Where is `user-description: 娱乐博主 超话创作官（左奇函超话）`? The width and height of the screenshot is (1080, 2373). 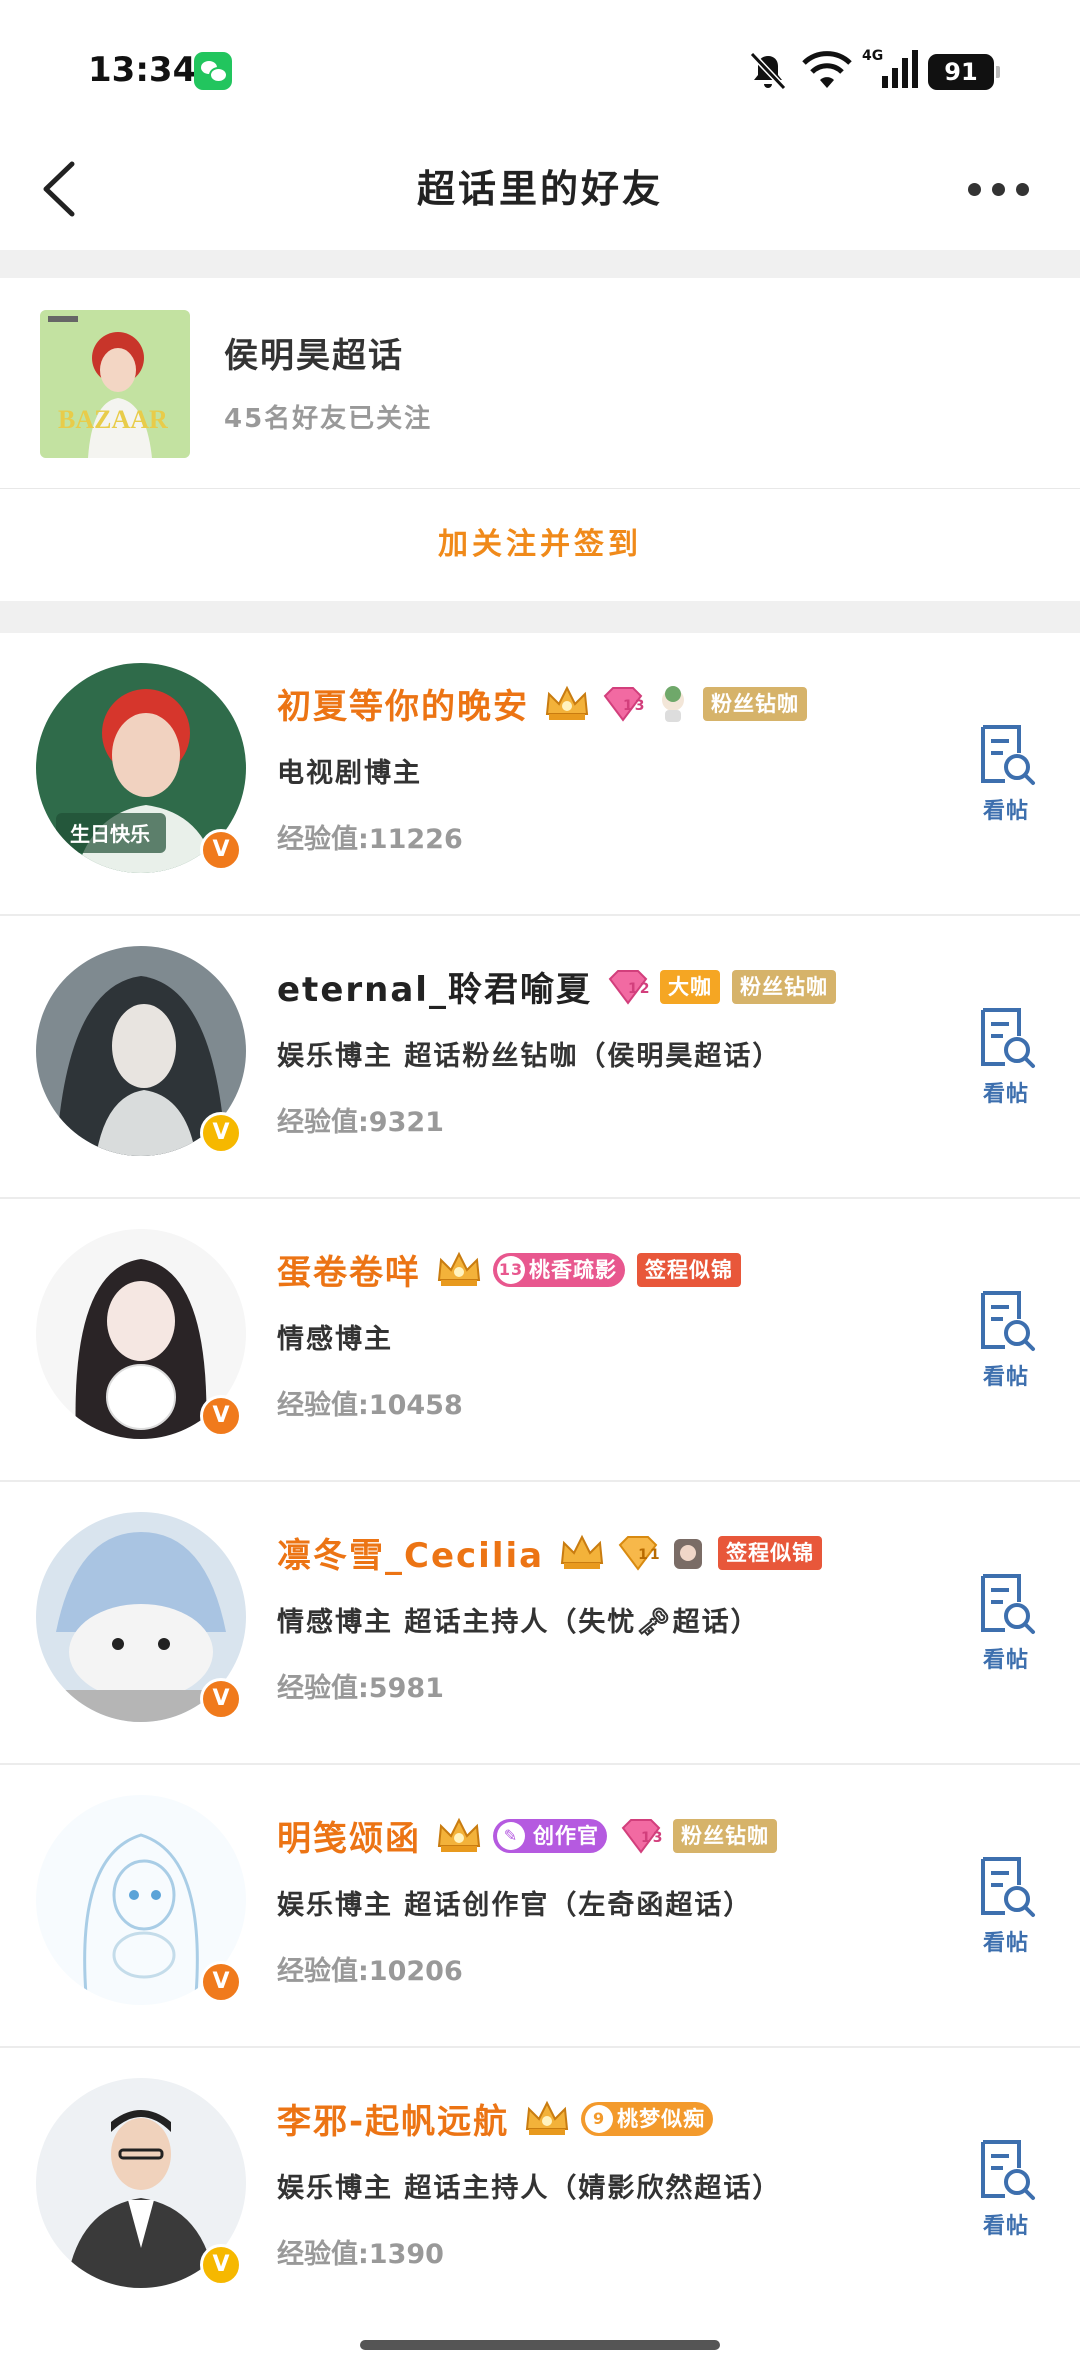 user-description: 娱乐博主 超话创作官（左奇函超话） is located at coordinates (515, 1905).